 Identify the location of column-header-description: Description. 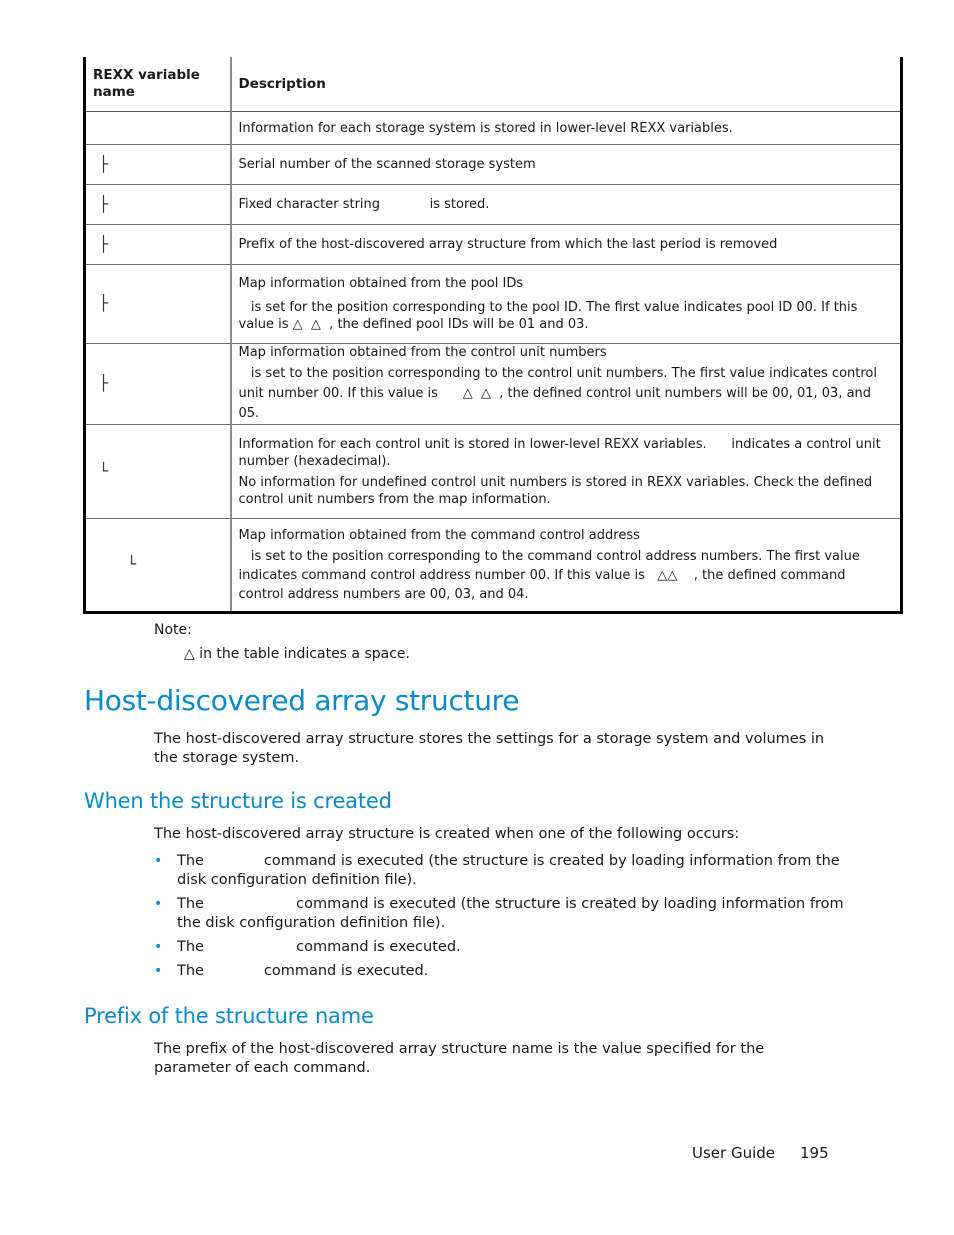
(566, 84).